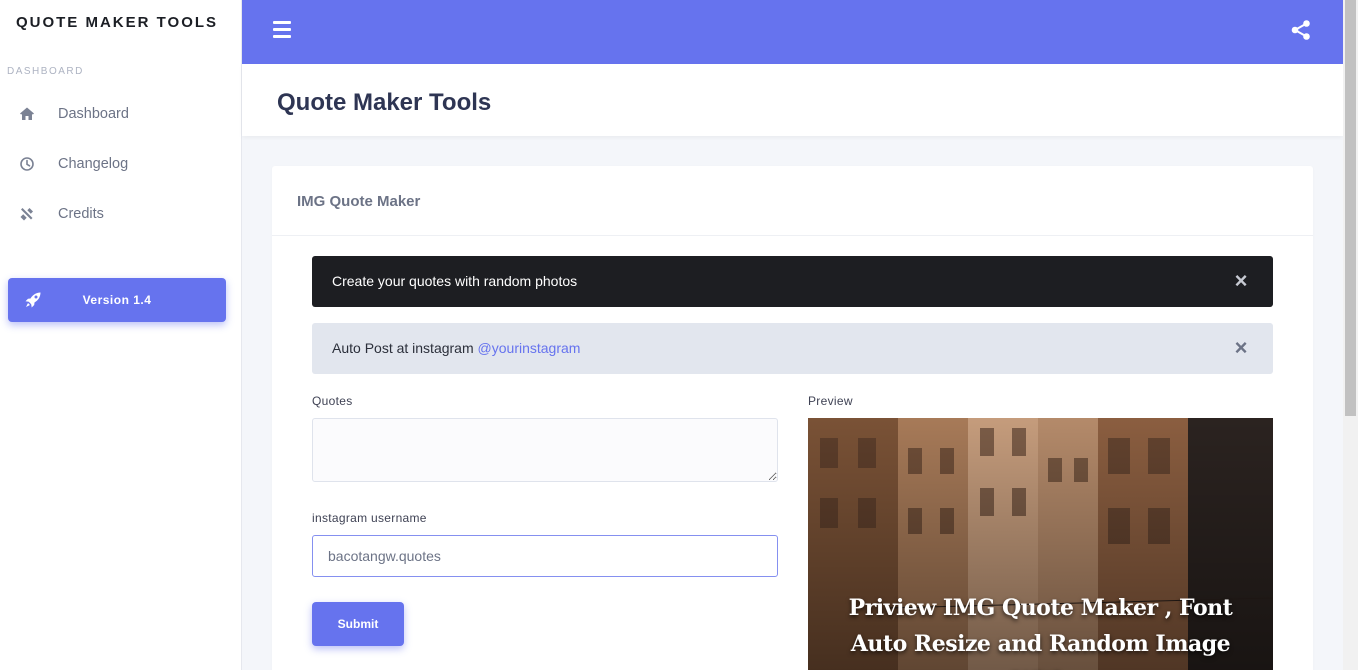 This screenshot has width=1358, height=670. What do you see at coordinates (792, 100) in the screenshot?
I see `page-header: Quote Maker Tools` at bounding box center [792, 100].